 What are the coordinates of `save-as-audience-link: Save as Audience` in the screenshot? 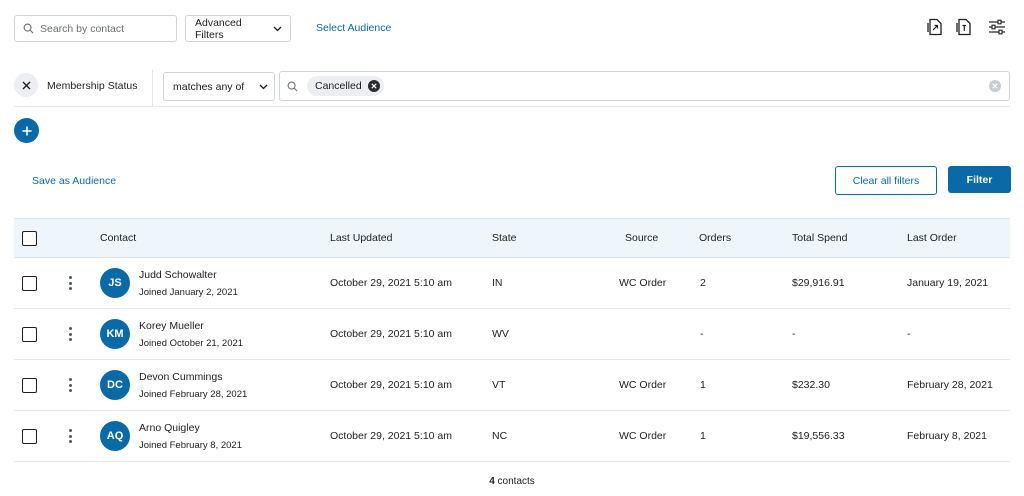 It's located at (74, 181).